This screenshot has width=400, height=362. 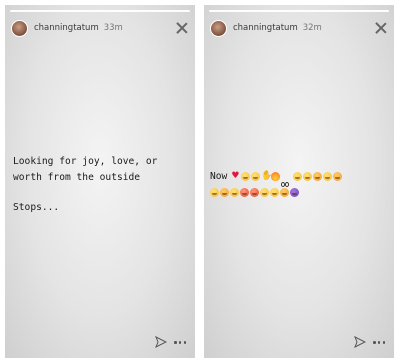 What do you see at coordinates (224, 192) in the screenshot?
I see `steam-face-icon` at bounding box center [224, 192].